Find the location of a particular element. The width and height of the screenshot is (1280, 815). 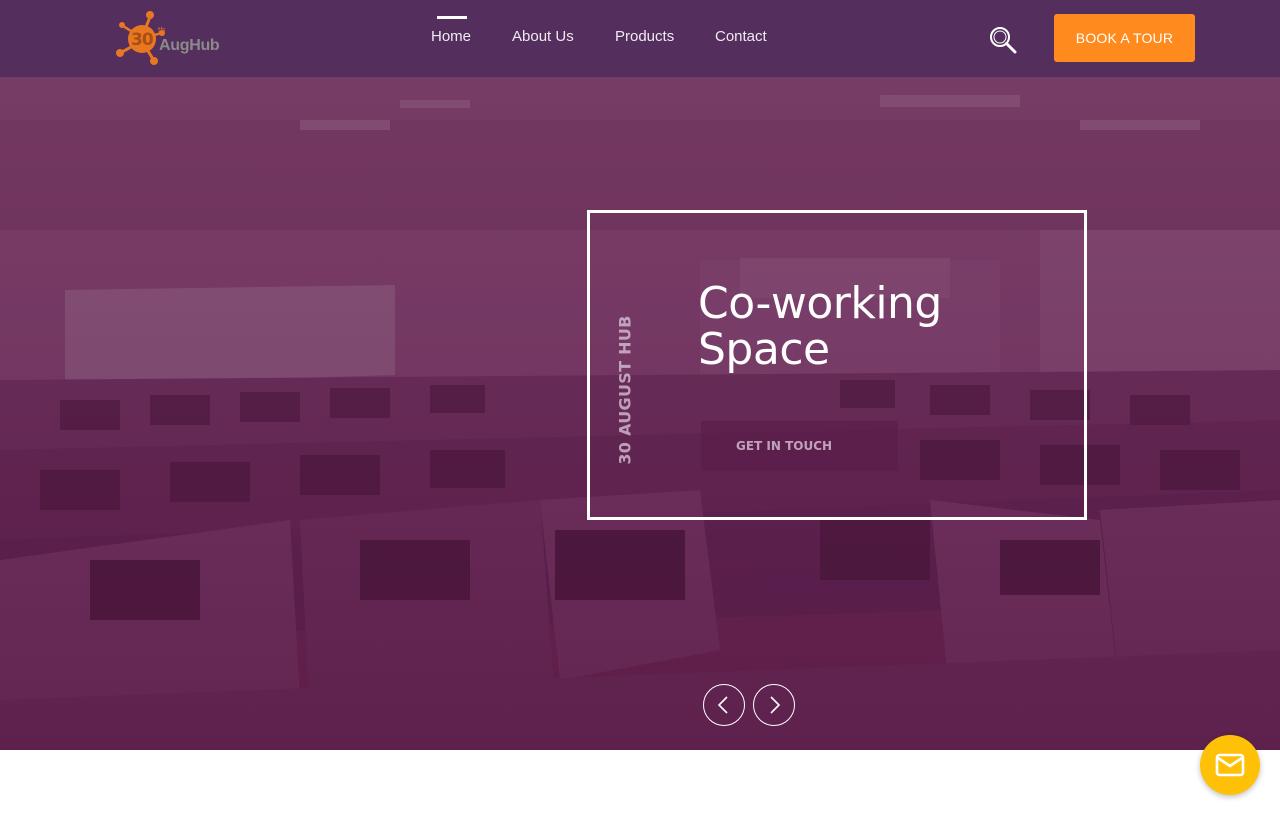

slider-next-button is located at coordinates (774, 705).